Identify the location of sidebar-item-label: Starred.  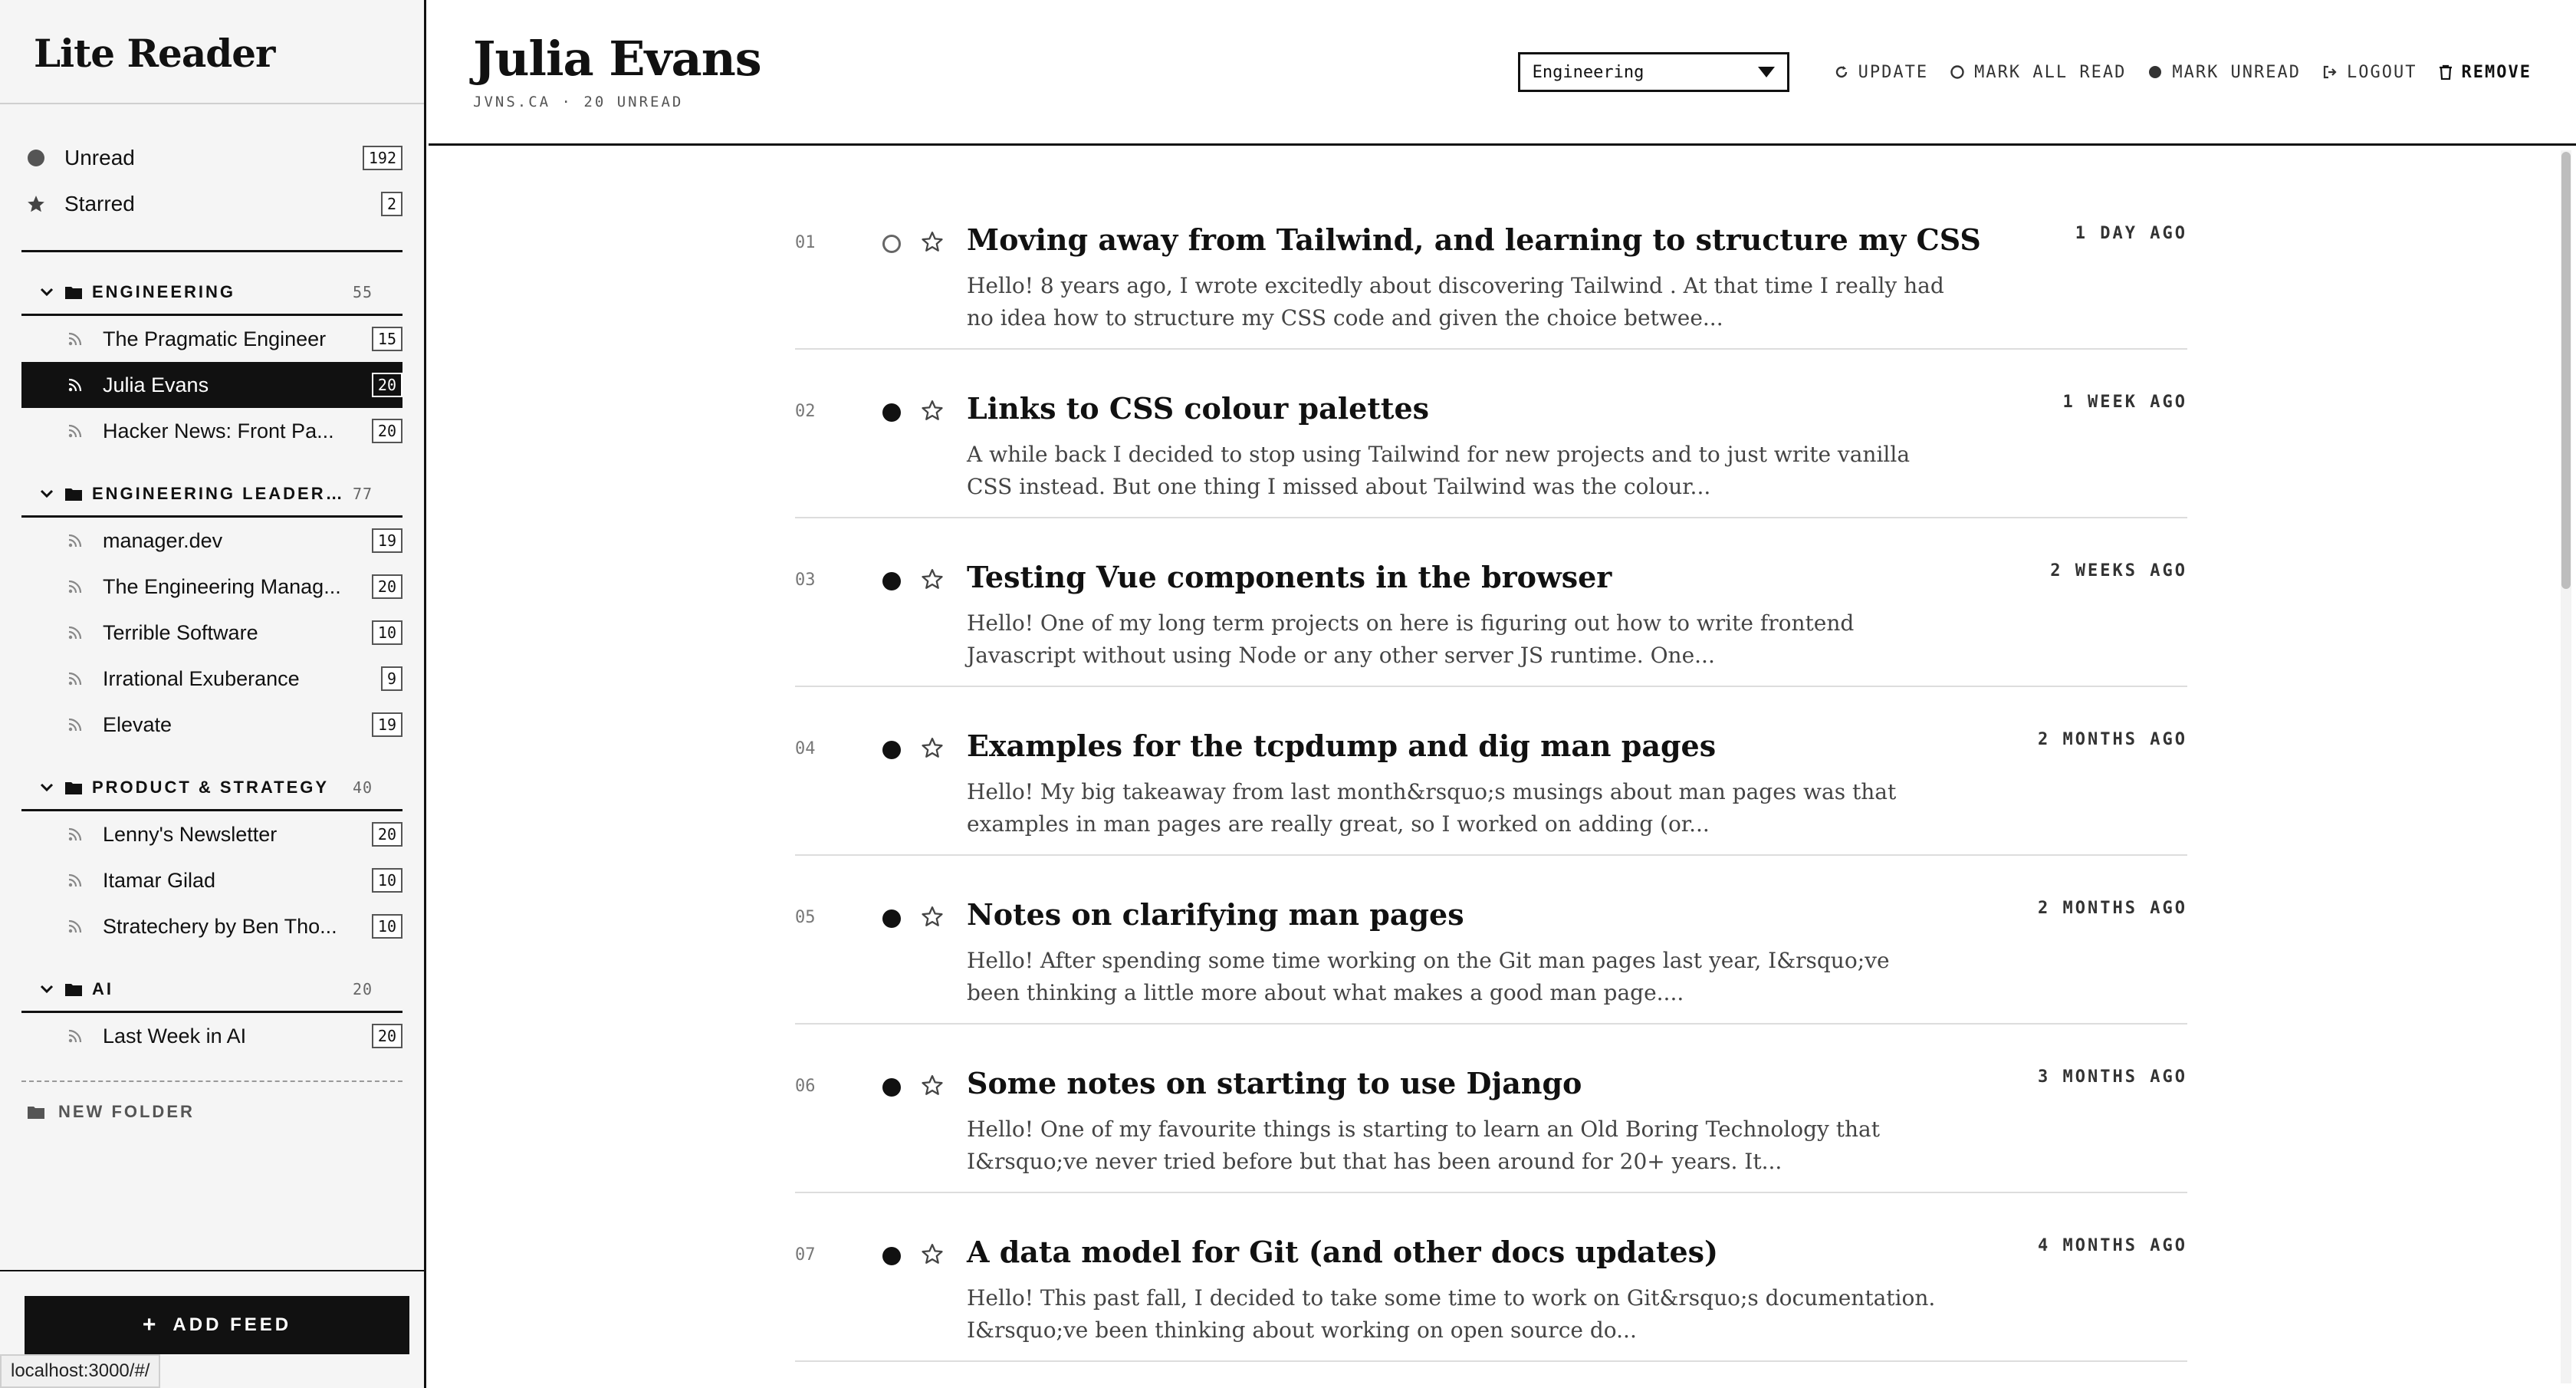
(100, 203).